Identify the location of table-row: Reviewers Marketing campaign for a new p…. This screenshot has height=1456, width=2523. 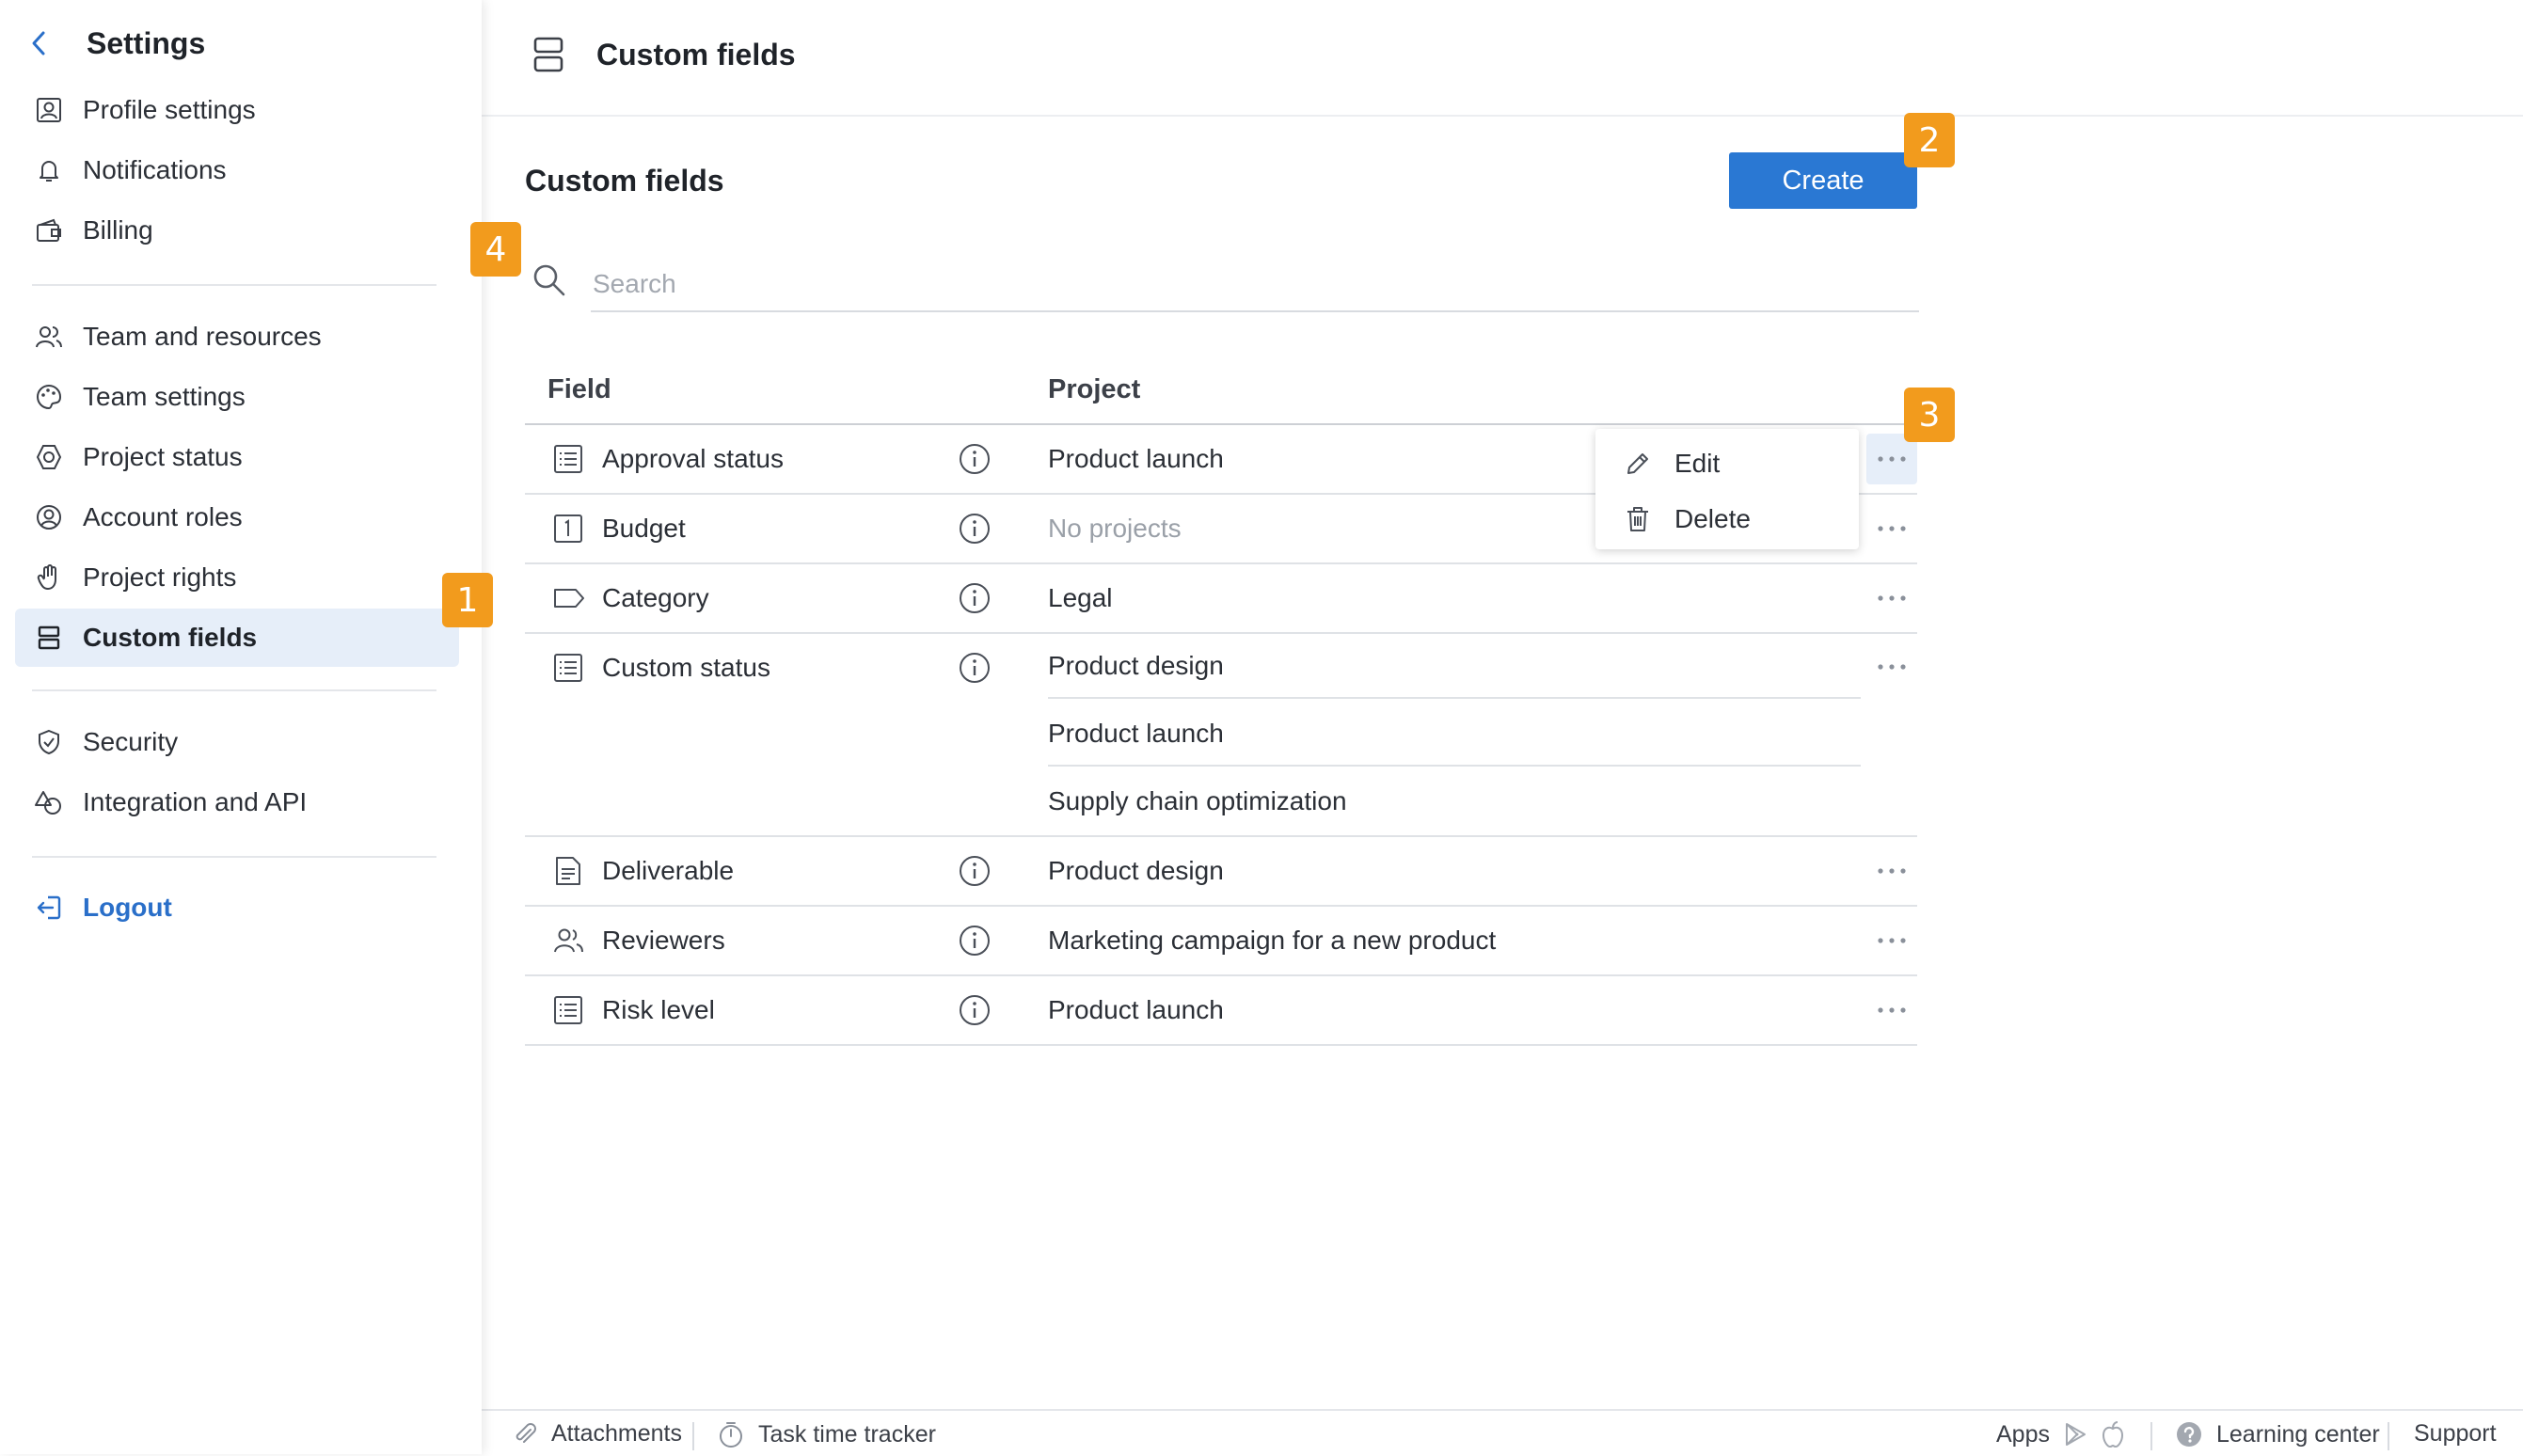
(1221, 941).